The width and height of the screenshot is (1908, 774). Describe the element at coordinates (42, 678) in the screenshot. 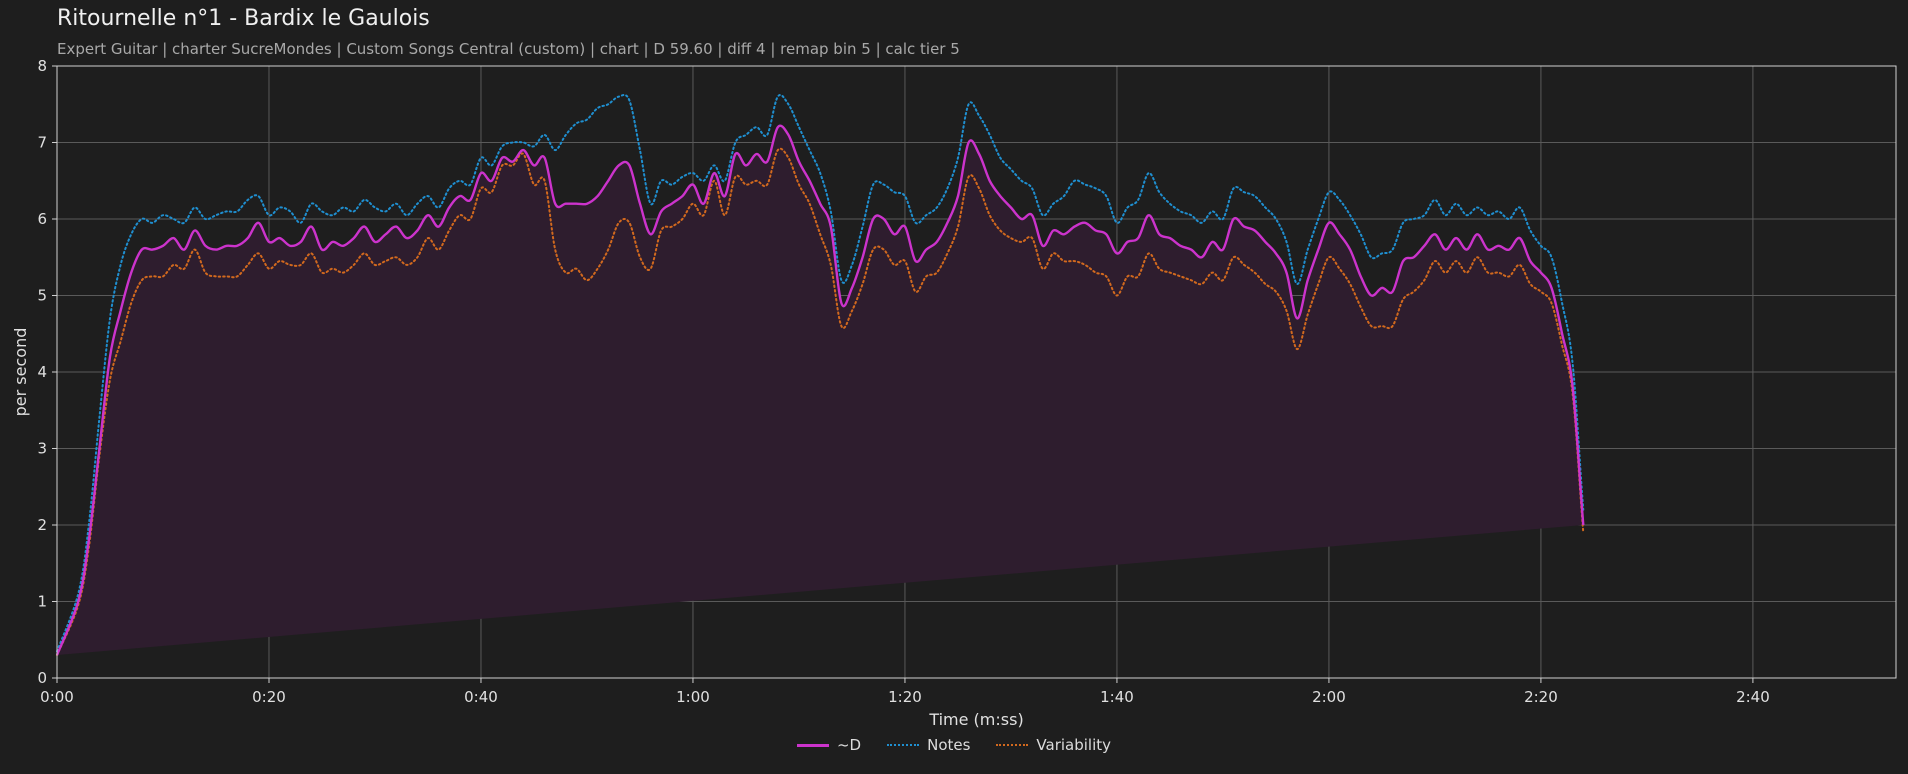

I see `y-tick-label: 0` at that location.